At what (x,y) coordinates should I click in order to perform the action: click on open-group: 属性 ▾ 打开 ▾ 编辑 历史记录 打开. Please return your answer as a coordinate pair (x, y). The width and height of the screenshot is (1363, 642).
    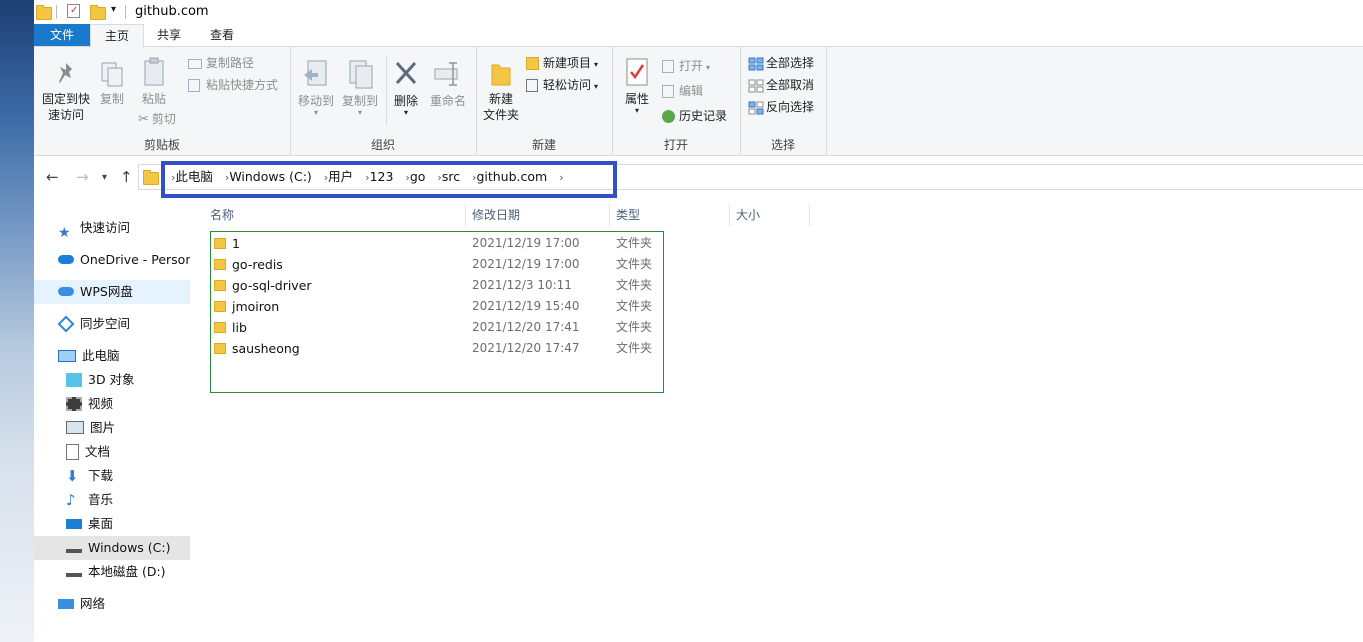
    Looking at the image, I should click on (676, 101).